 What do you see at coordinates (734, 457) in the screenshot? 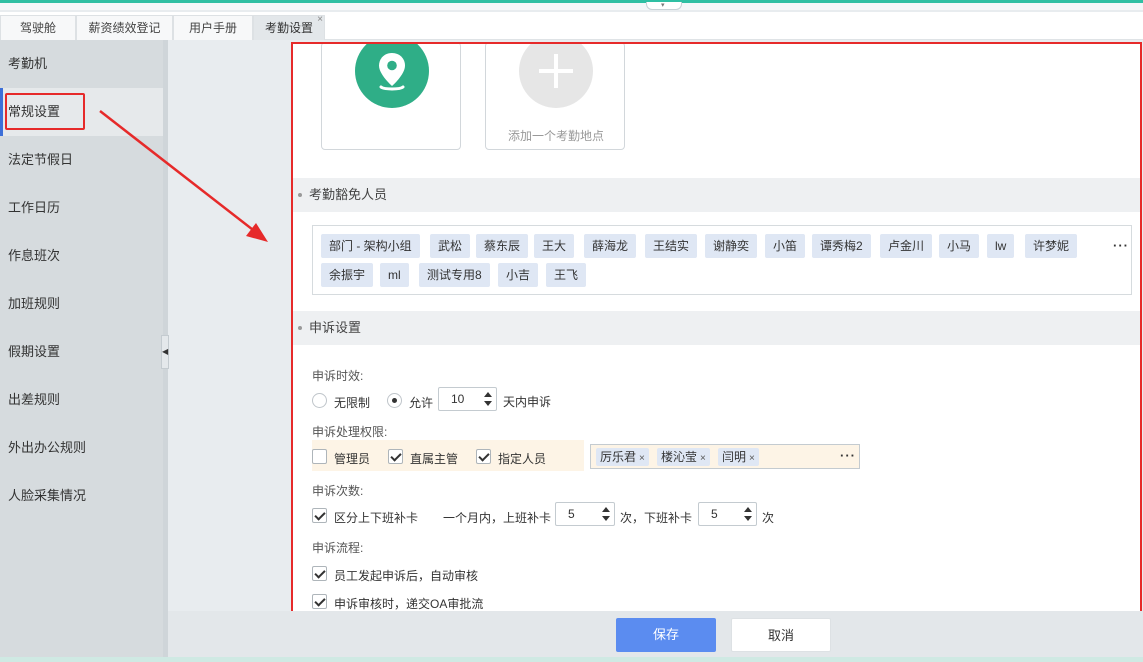
I see `person-name: 闫明` at bounding box center [734, 457].